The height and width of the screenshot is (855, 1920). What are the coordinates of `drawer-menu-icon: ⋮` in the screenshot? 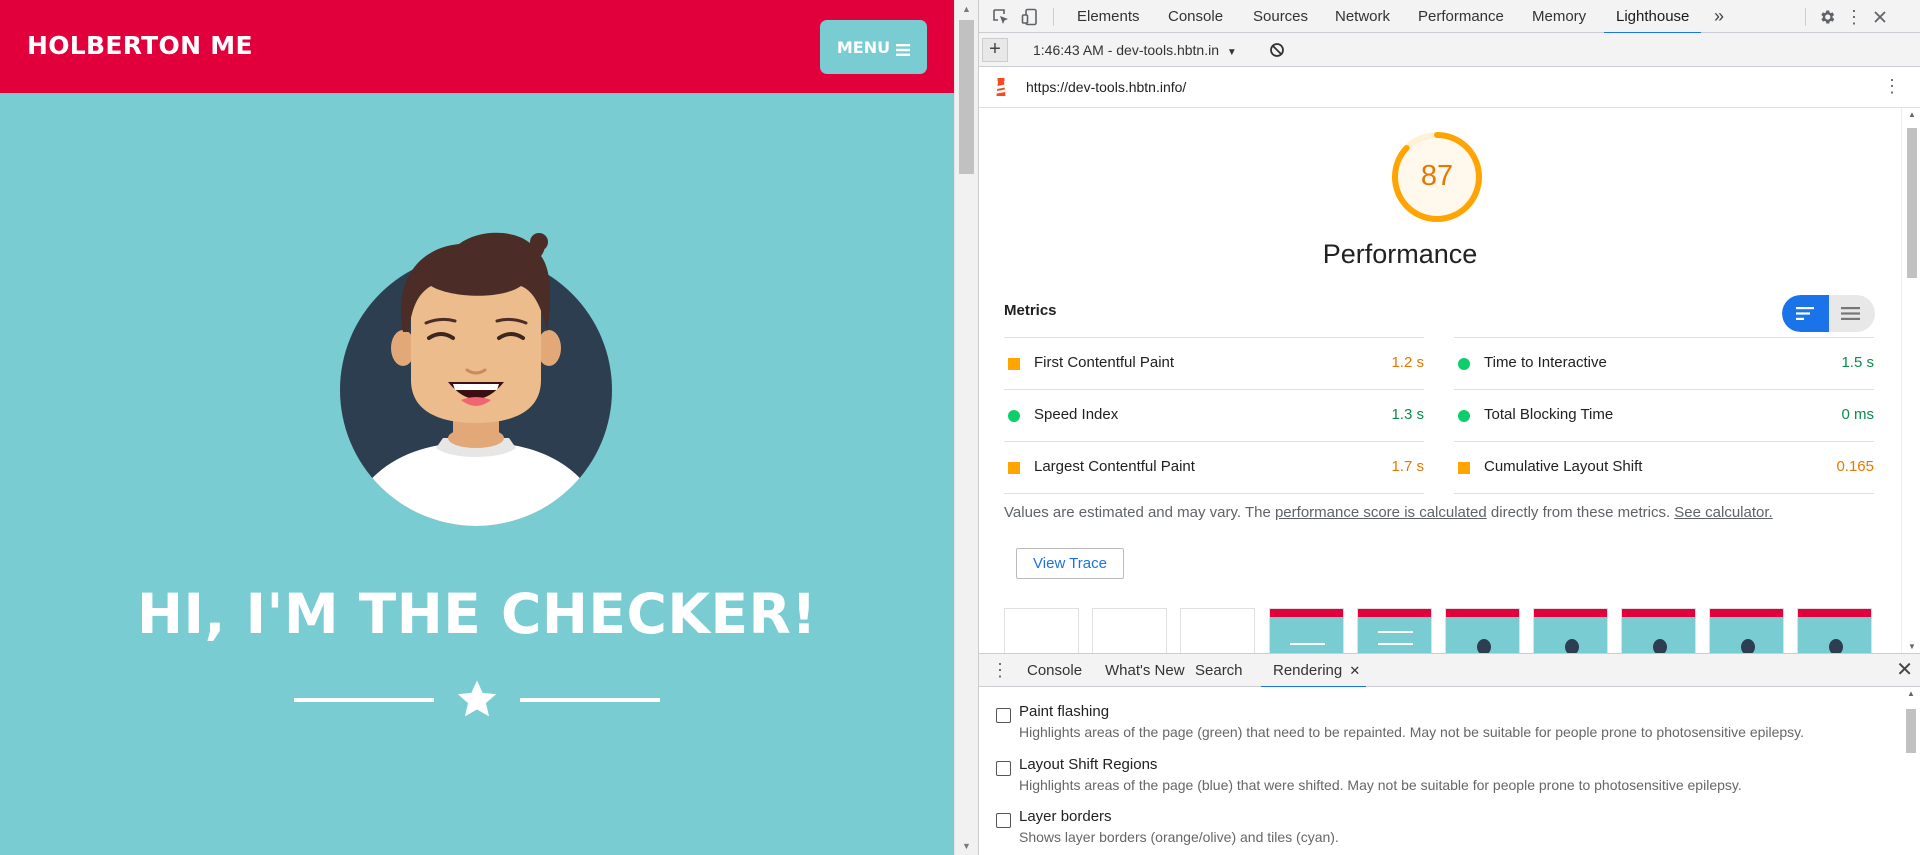 It's located at (1000, 670).